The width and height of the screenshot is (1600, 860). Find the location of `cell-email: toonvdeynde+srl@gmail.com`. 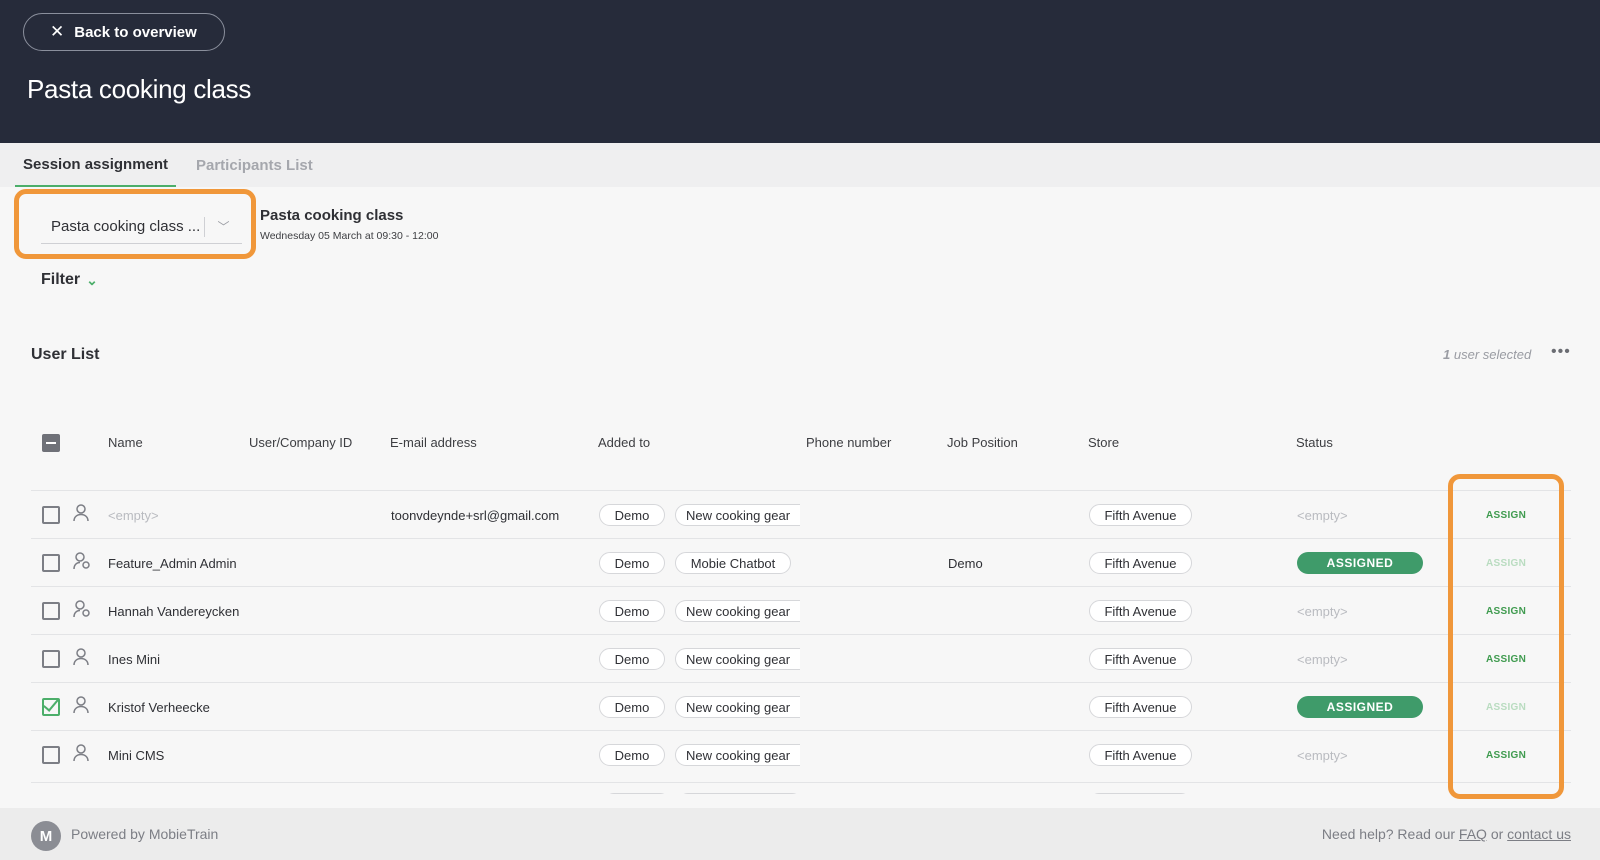

cell-email: toonvdeynde+srl@gmail.com is located at coordinates (475, 515).